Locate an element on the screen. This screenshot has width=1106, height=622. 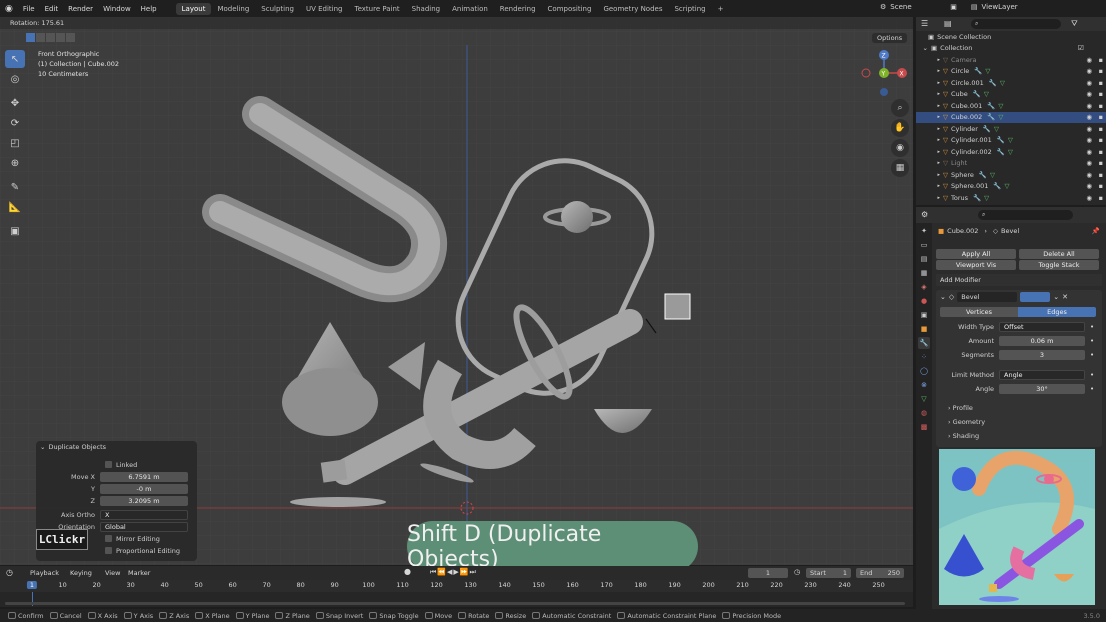
timeline-menu-keying: Keying is located at coordinates (81, 573).